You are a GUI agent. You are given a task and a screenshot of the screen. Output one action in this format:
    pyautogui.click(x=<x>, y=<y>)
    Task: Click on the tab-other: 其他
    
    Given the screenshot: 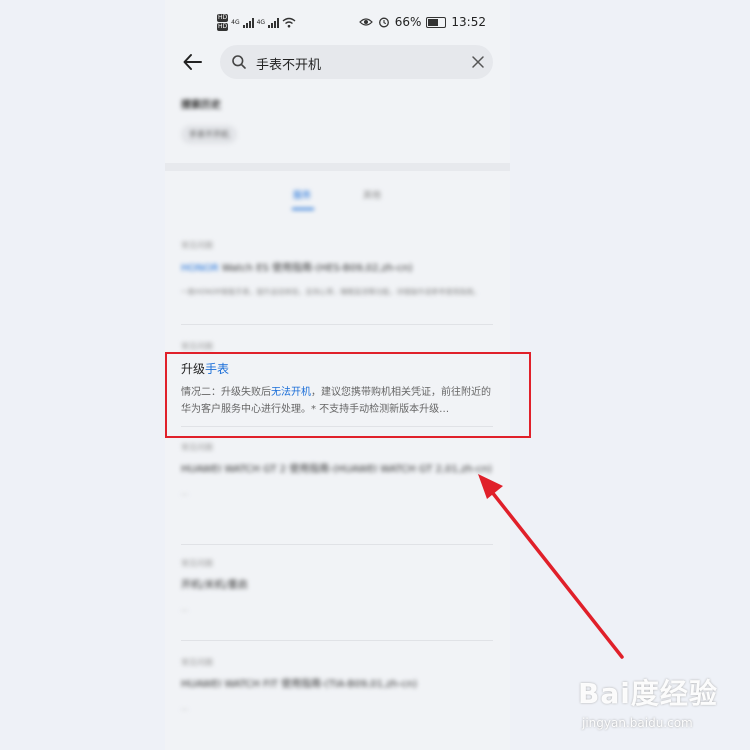 What is the action you would take?
    pyautogui.click(x=372, y=194)
    